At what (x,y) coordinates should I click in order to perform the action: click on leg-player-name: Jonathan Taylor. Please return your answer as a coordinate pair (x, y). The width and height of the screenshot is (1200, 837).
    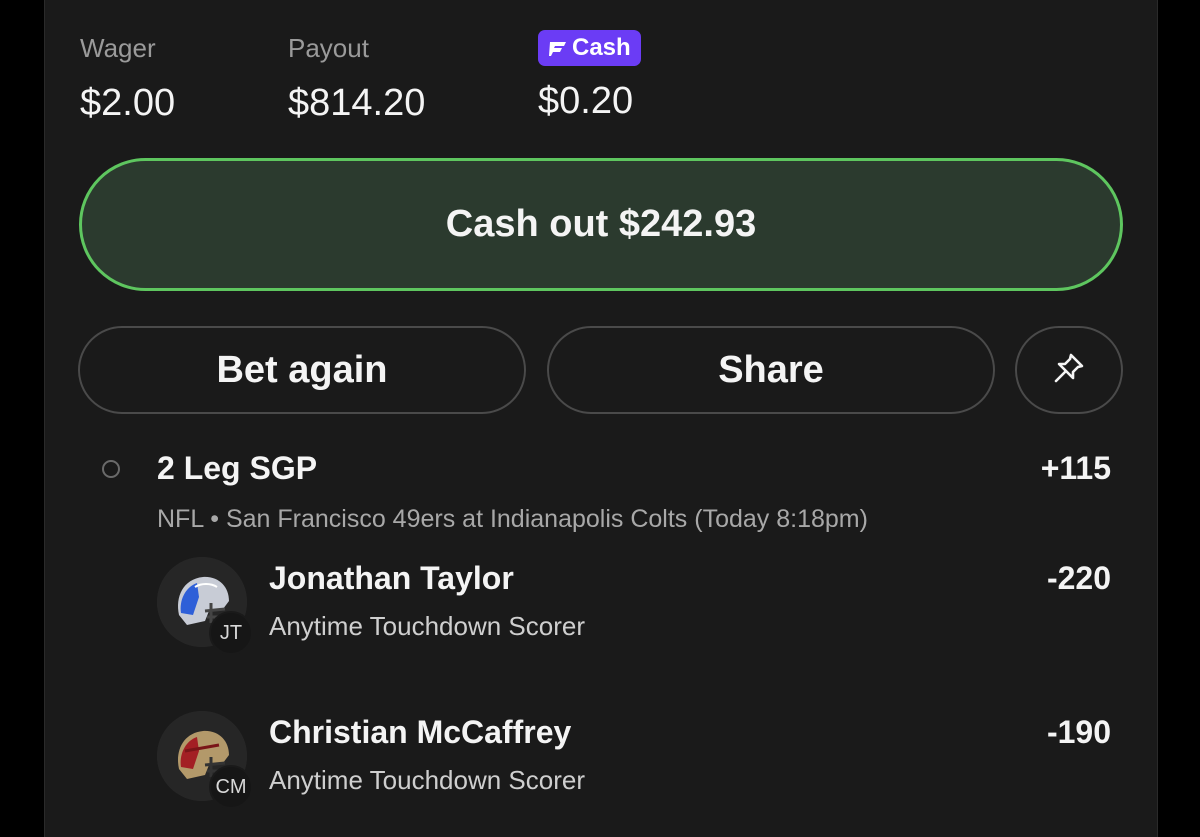
    Looking at the image, I should click on (391, 578).